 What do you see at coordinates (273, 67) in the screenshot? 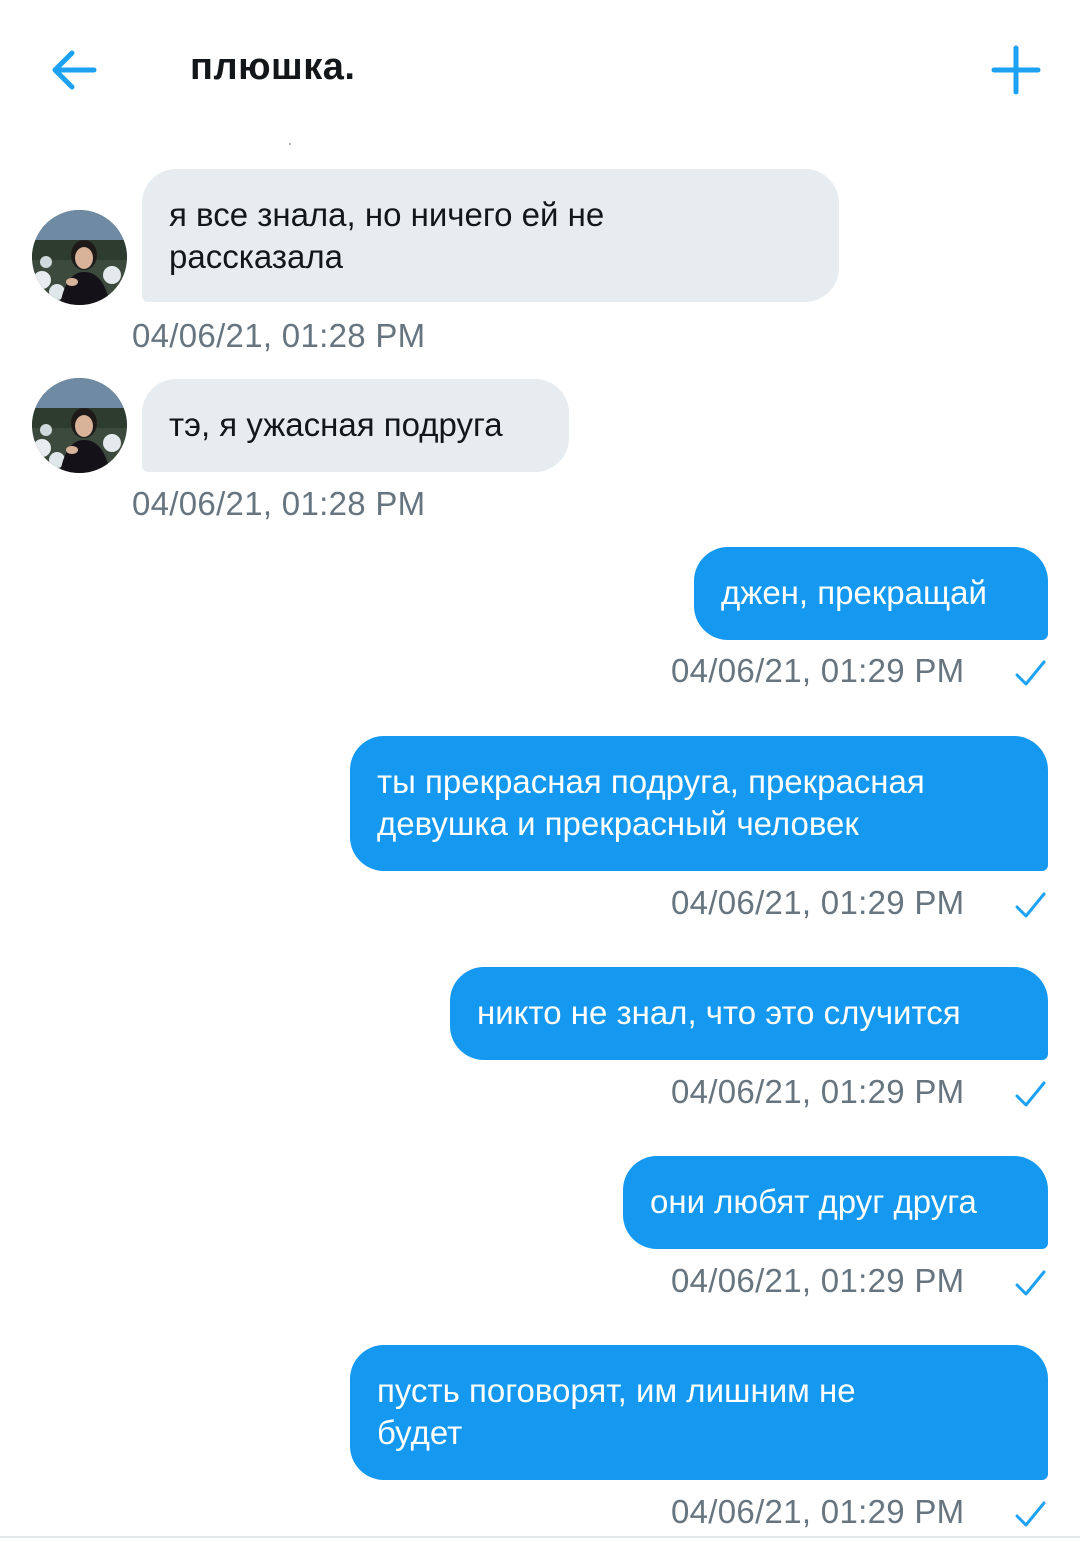
I see `conversation-title: плюшка.` at bounding box center [273, 67].